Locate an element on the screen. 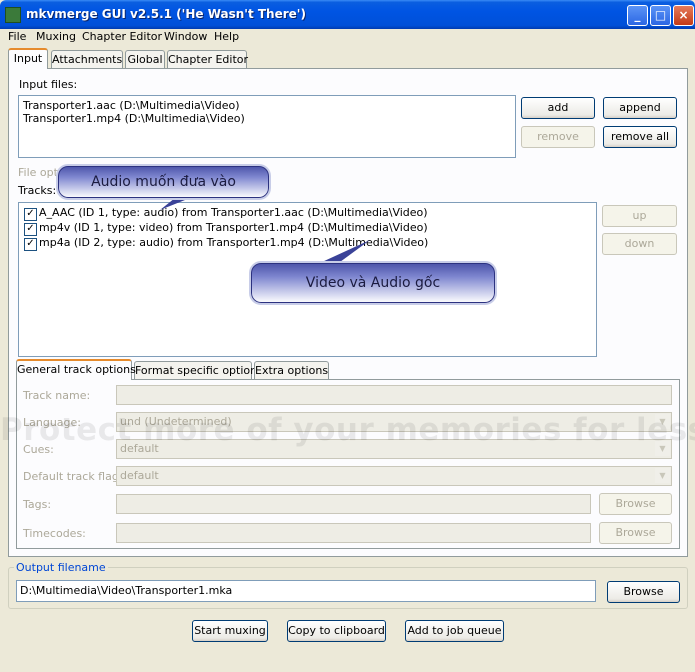 The width and height of the screenshot is (695, 672). track-name-field is located at coordinates (394, 395).